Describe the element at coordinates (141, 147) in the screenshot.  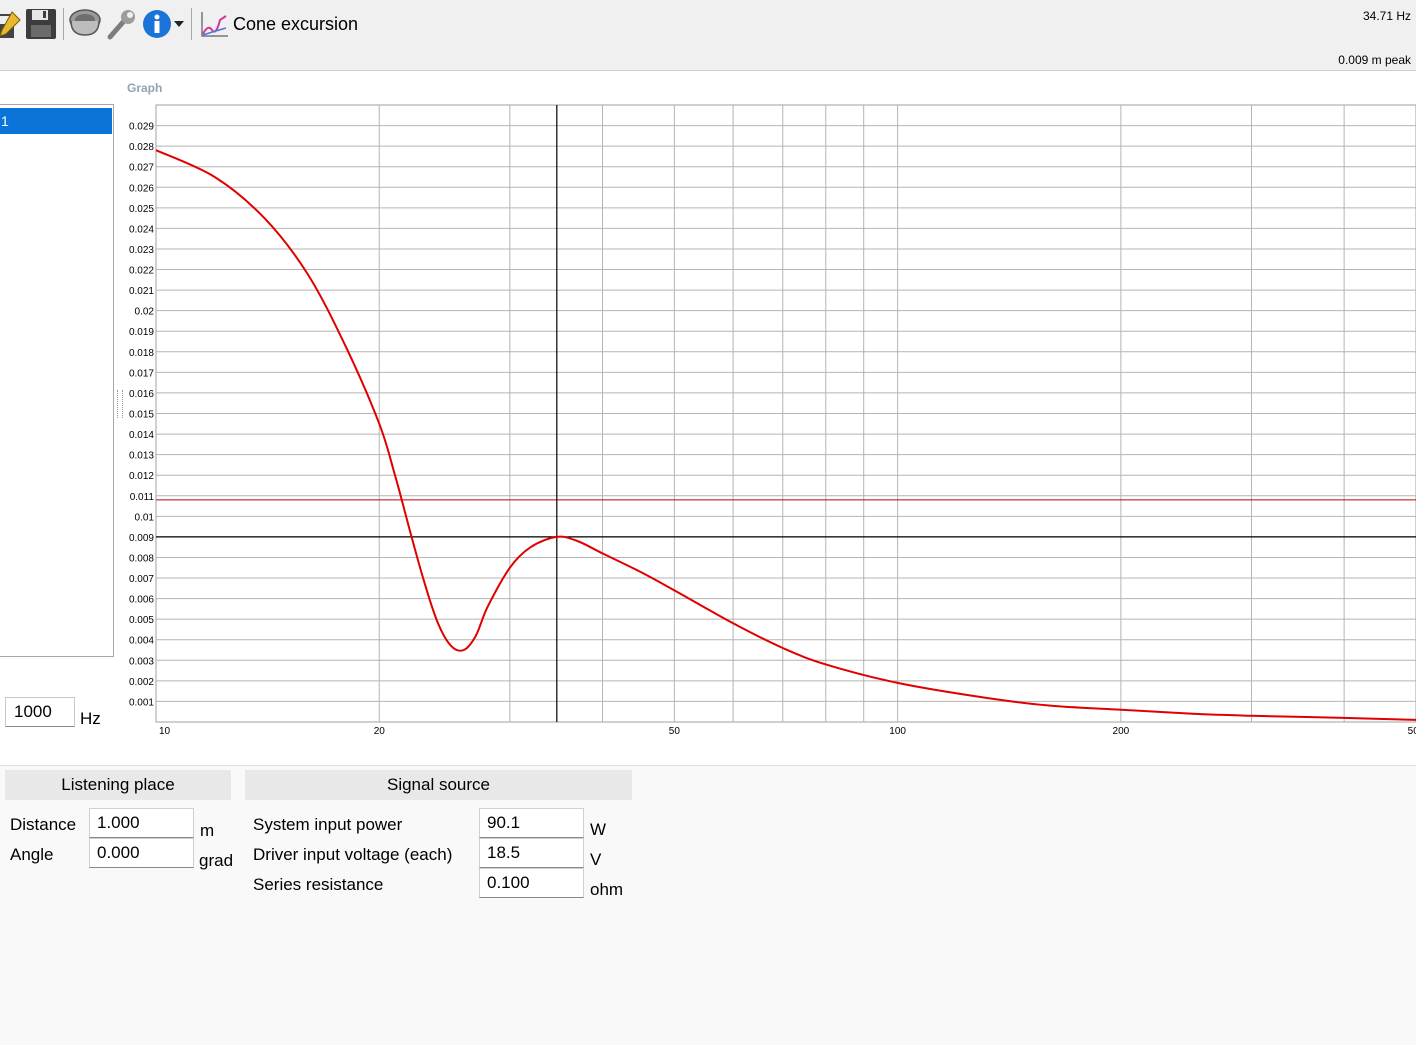
I see `y-tick-label: 0.028` at that location.